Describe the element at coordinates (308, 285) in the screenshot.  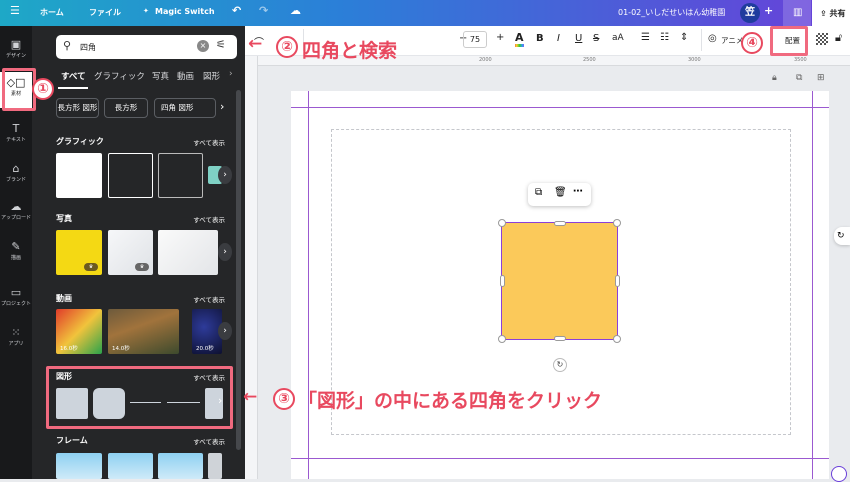
I see `bleed-guide-left` at that location.